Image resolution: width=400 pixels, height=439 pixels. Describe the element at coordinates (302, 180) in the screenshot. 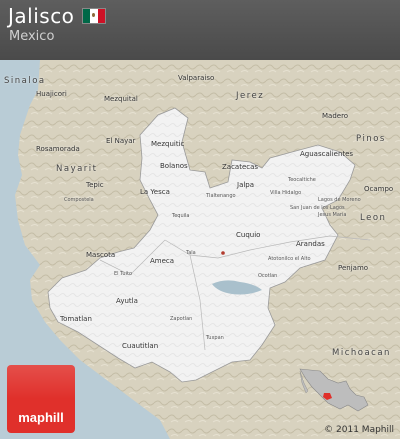

I see `label-teocaltiche: Teocaltiche` at that location.